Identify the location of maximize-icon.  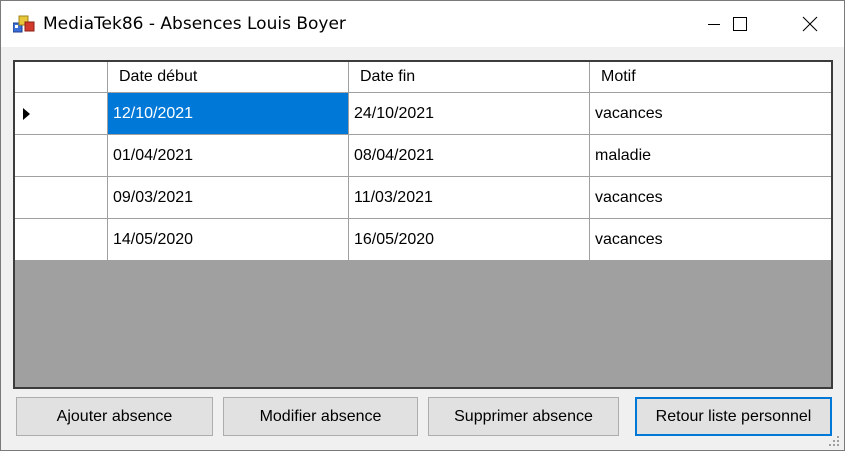
(740, 24).